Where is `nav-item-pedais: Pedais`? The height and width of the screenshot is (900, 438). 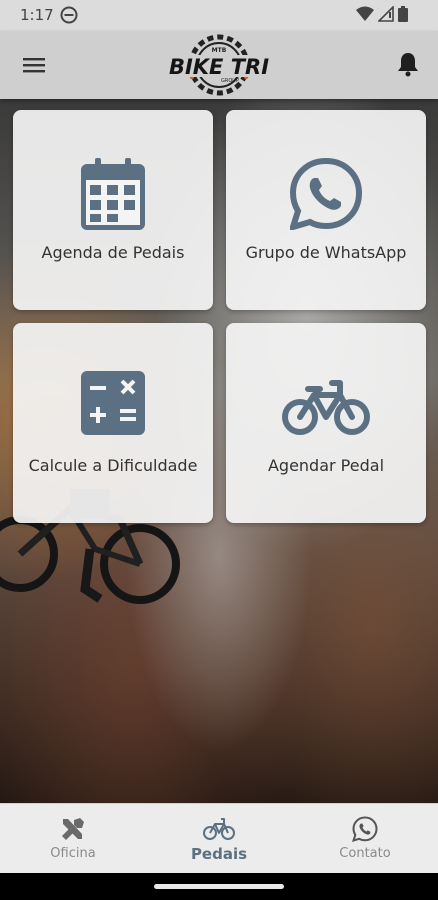 nav-item-pedais: Pedais is located at coordinates (219, 838).